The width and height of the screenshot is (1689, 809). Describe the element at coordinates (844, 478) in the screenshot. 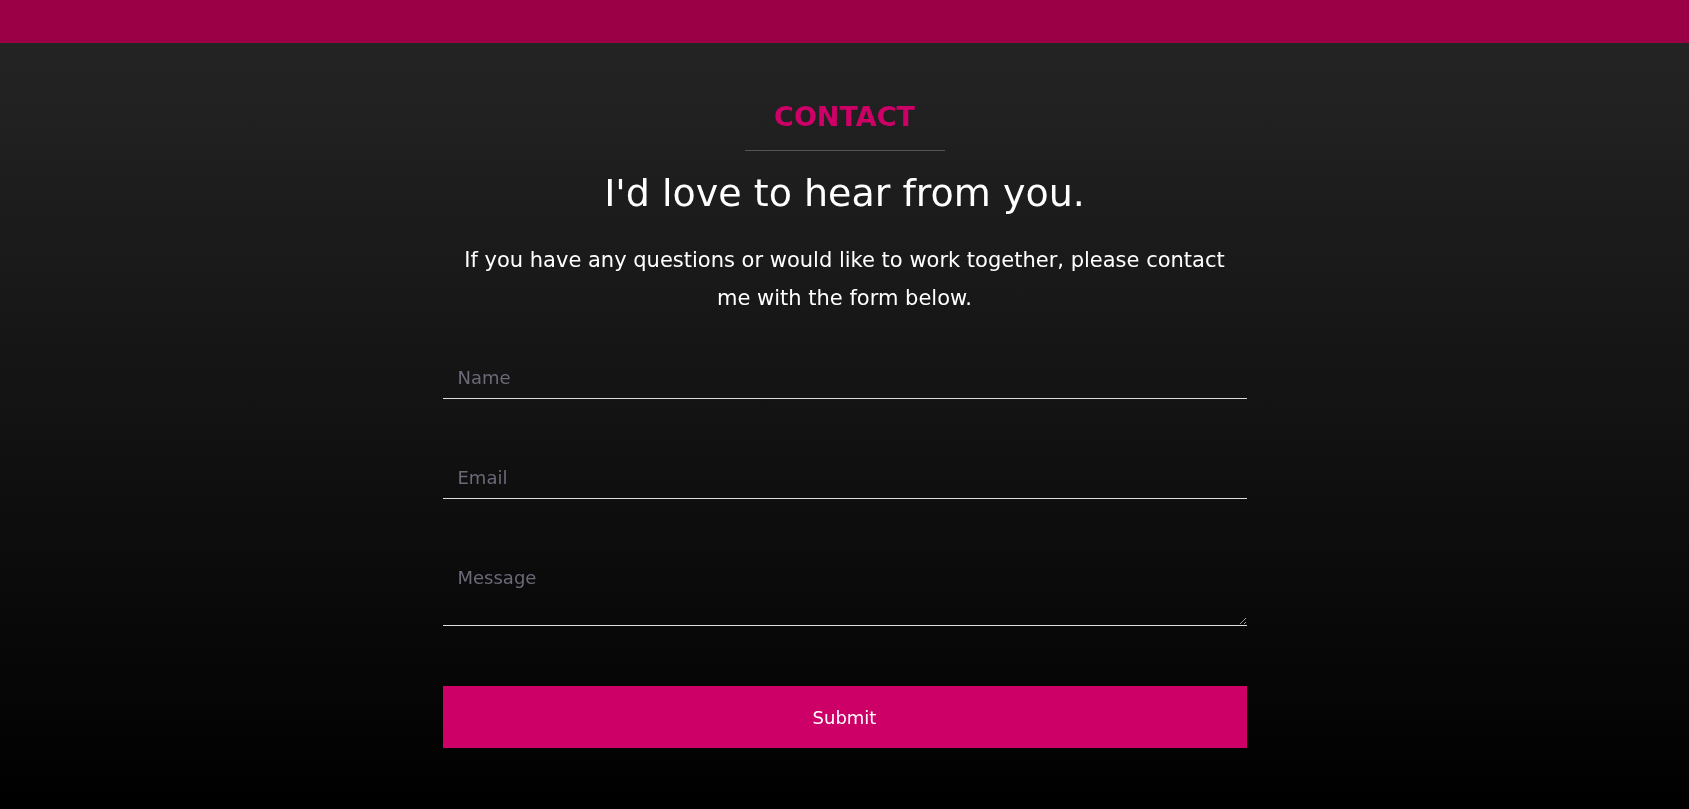

I see `input-field: Email` at that location.